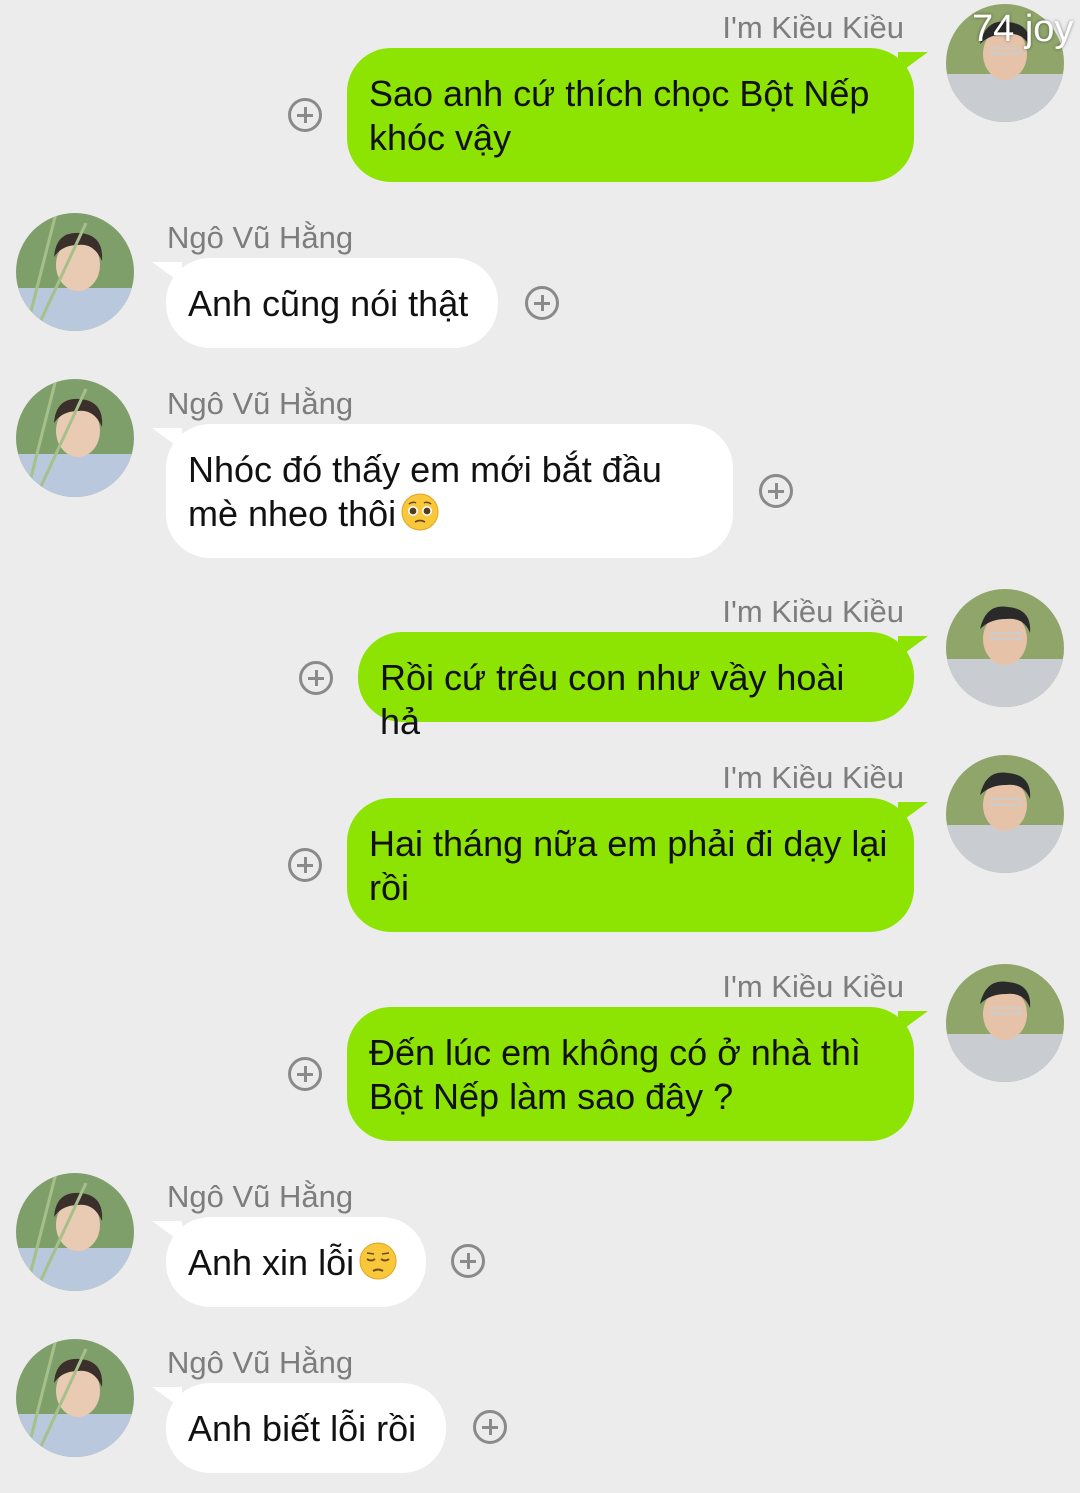 The width and height of the screenshot is (1080, 1493). I want to click on message-line-text: mè nheo thôi, so click(292, 513).